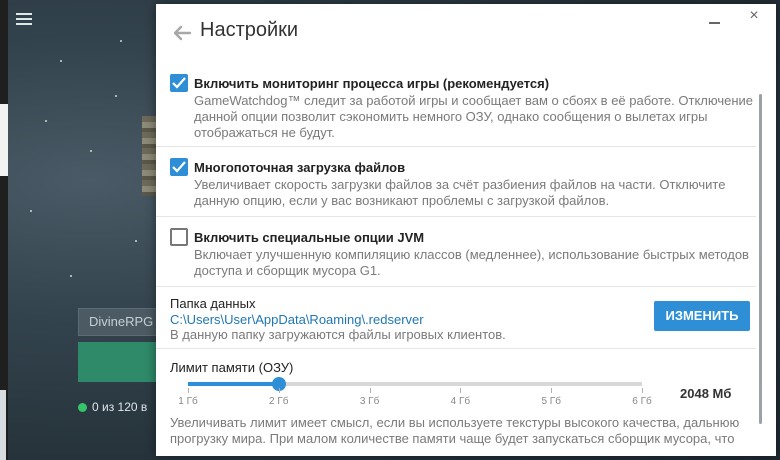 This screenshot has width=780, height=460. I want to click on memory-limit-label: Лимит памяти (ОЗУ), so click(232, 367).